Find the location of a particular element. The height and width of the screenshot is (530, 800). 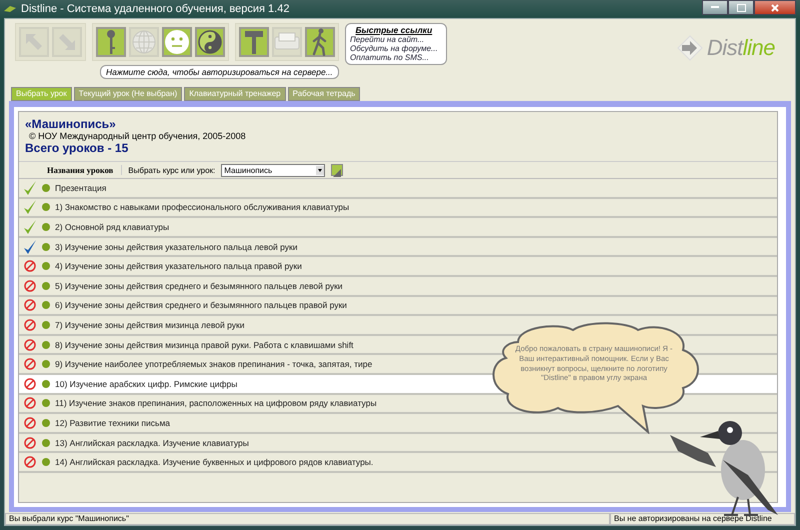

lesson-row: Презентация is located at coordinates (398, 189).